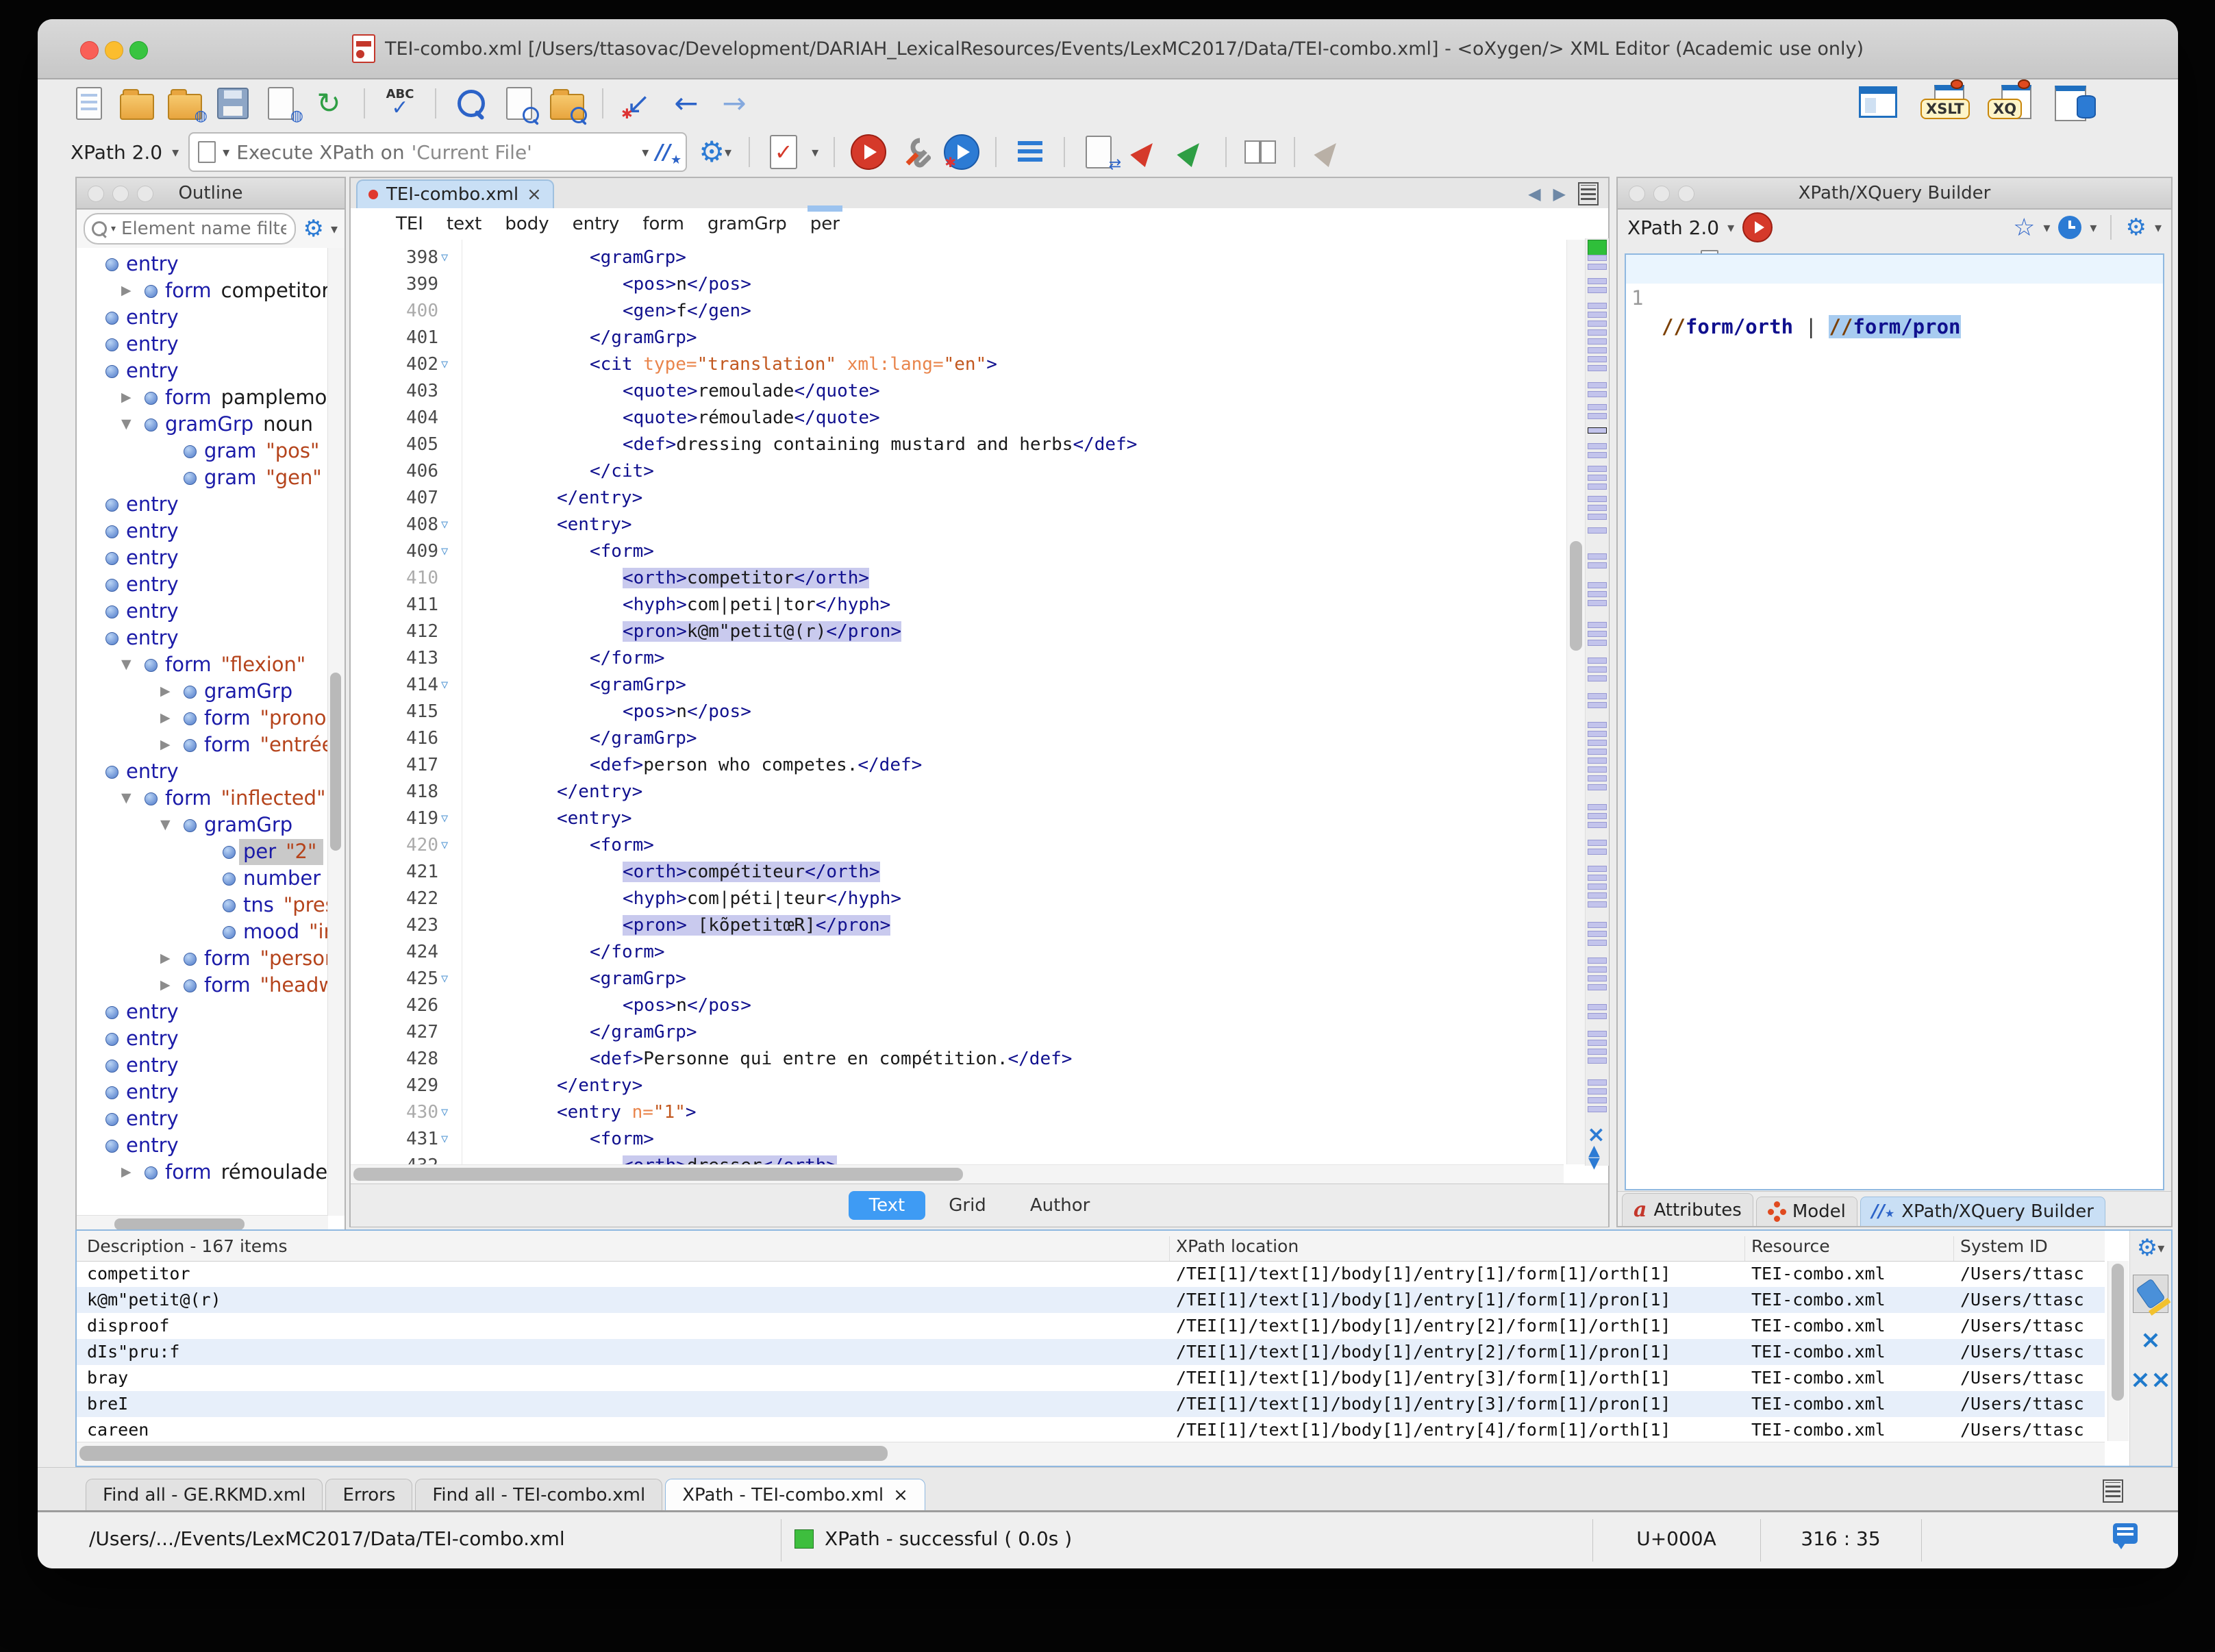 This screenshot has width=2215, height=1652. I want to click on code-line-404: 404 <quote>rémoulade</quote>, so click(957, 418).